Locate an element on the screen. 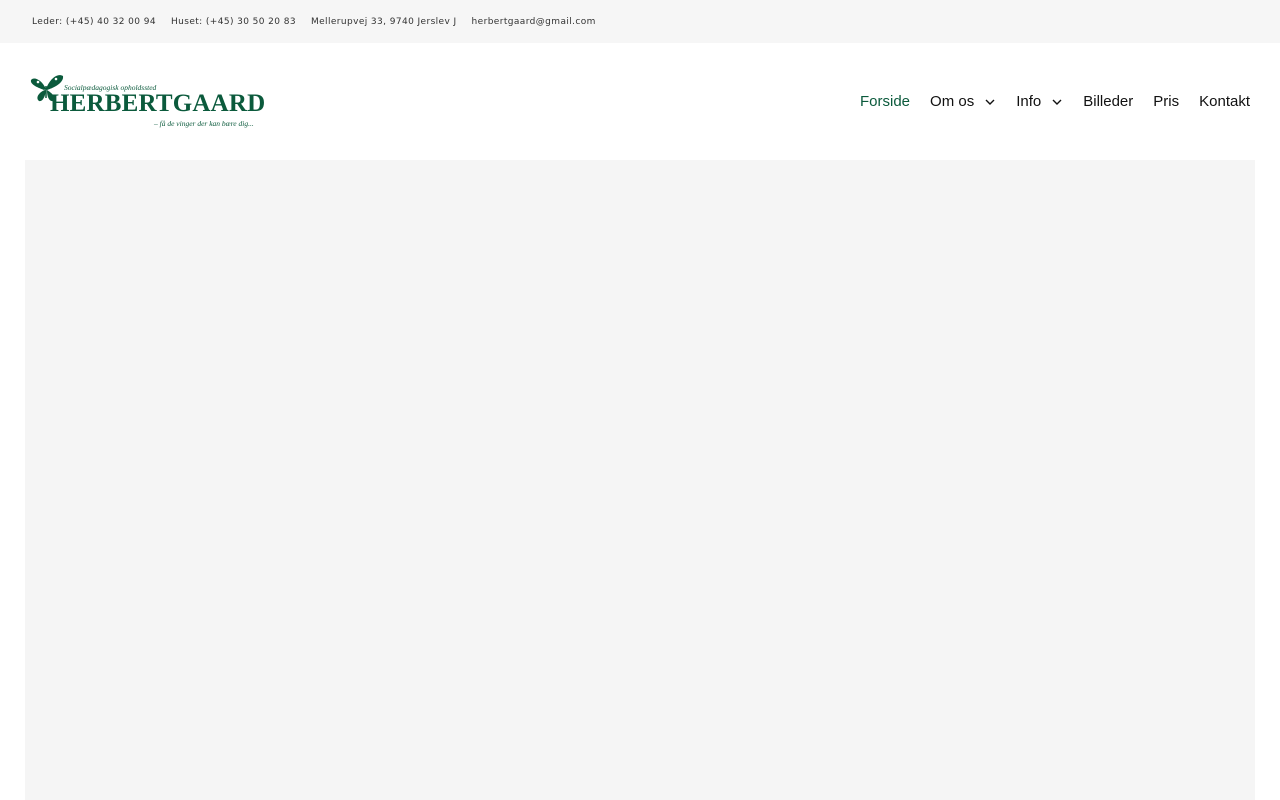 The height and width of the screenshot is (800, 1280). nav-item-info: Info is located at coordinates (1039, 101).